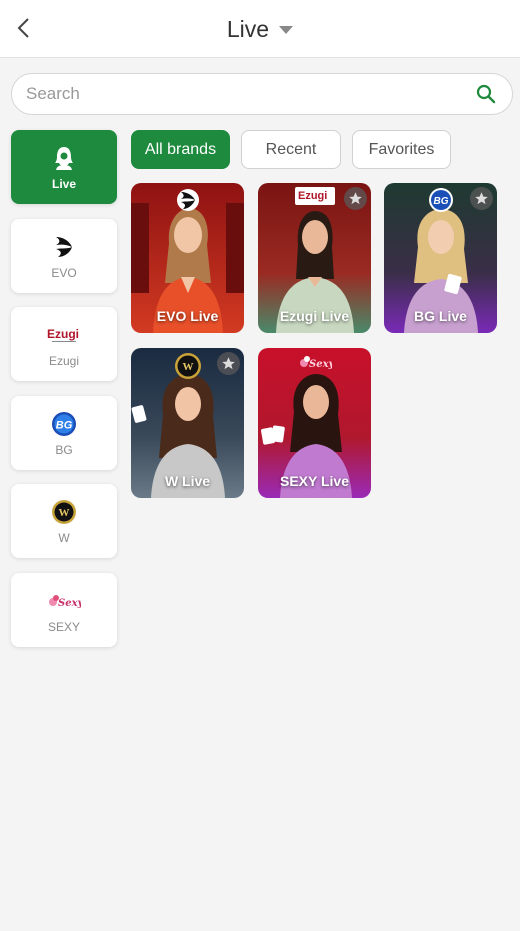  I want to click on sidebar-item-label: Live, so click(63, 184).